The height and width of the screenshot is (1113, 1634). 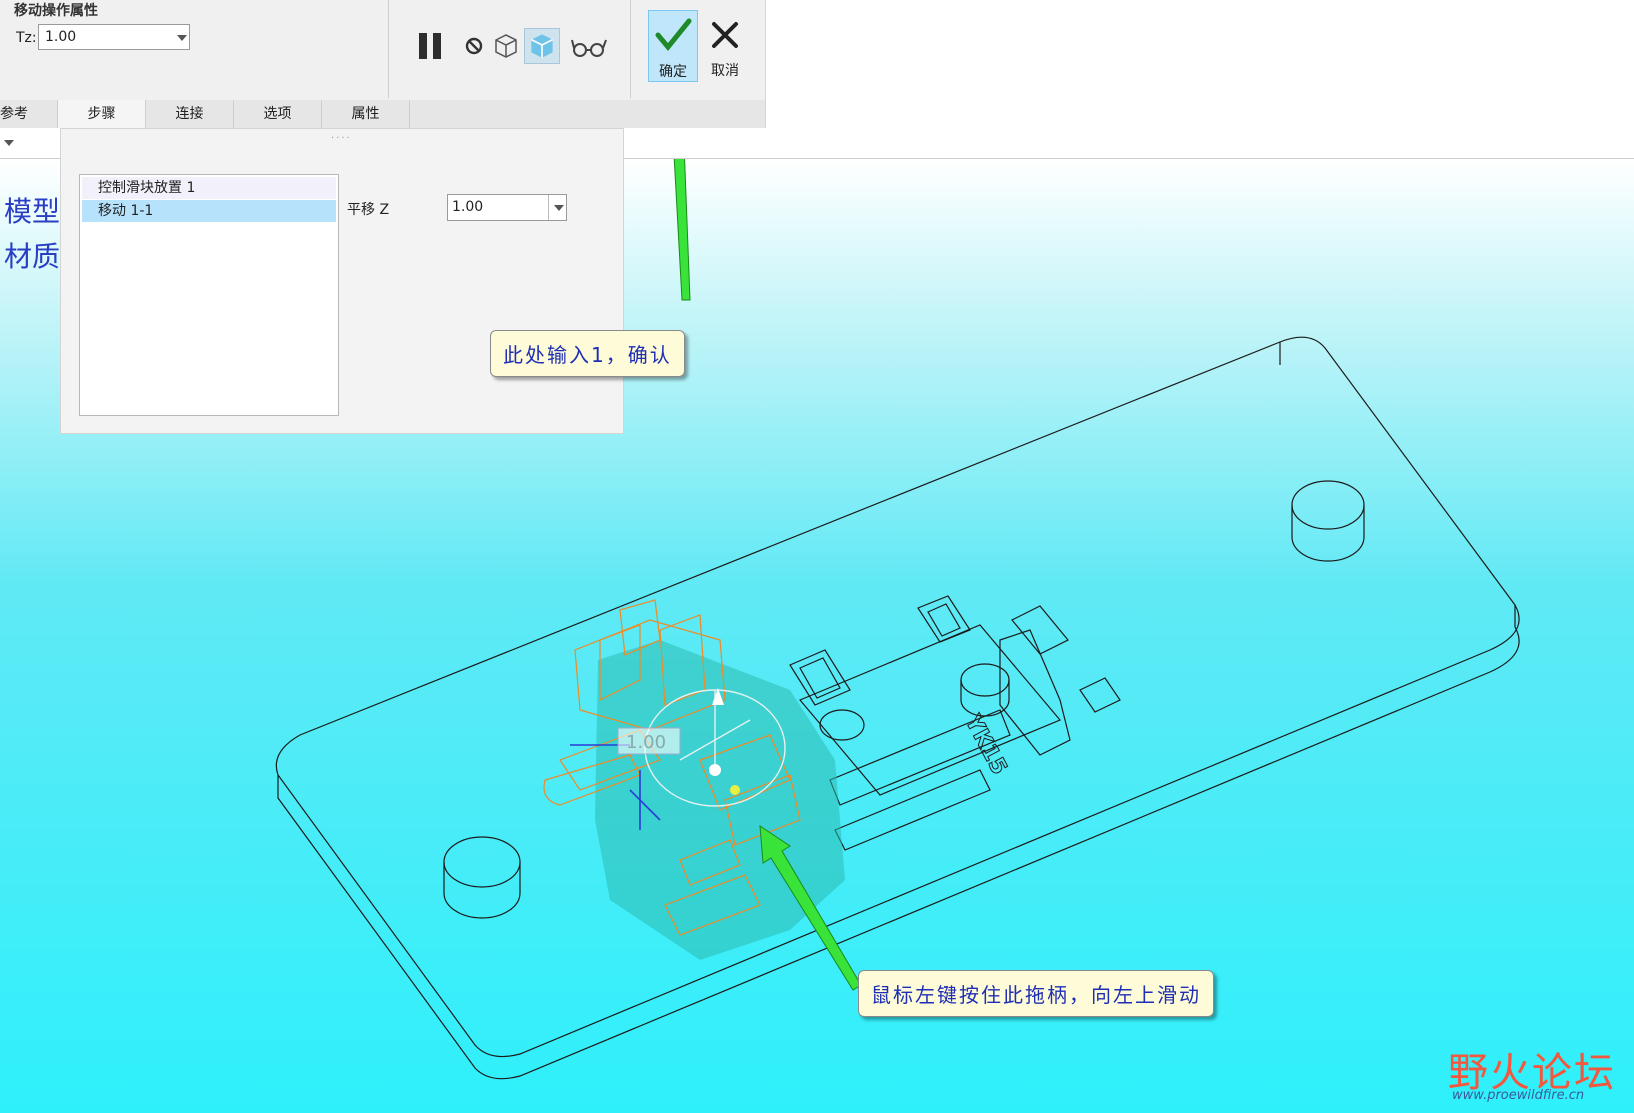 I want to click on side-link-model: 模型, so click(x=32, y=210).